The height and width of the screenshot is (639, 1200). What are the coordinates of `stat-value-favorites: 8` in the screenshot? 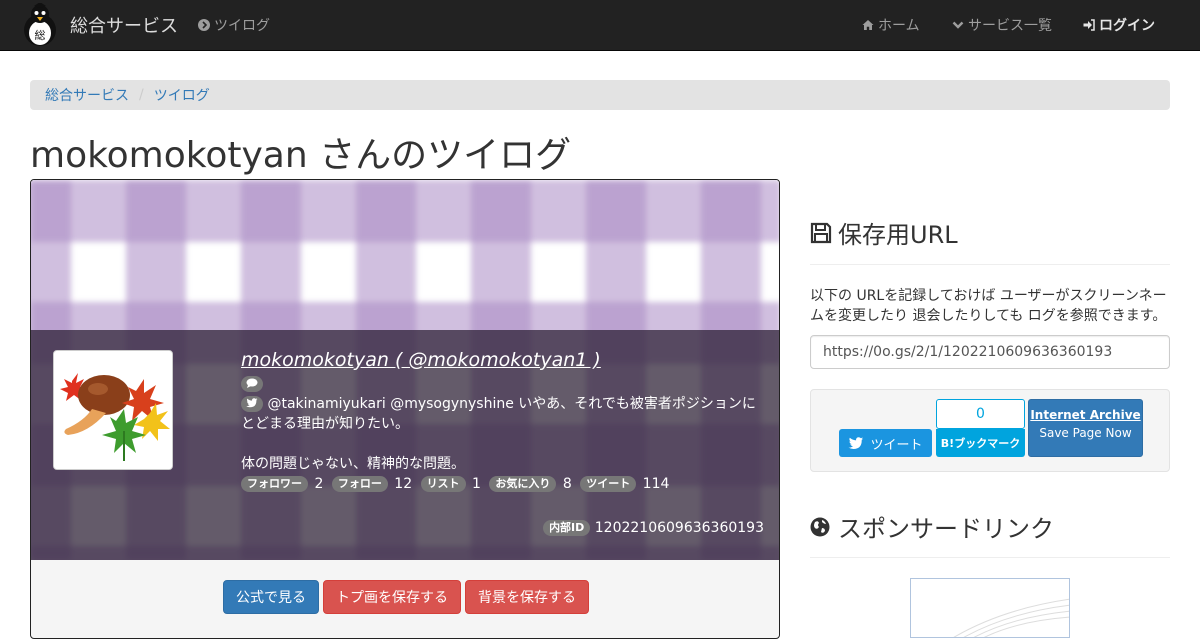 It's located at (567, 484).